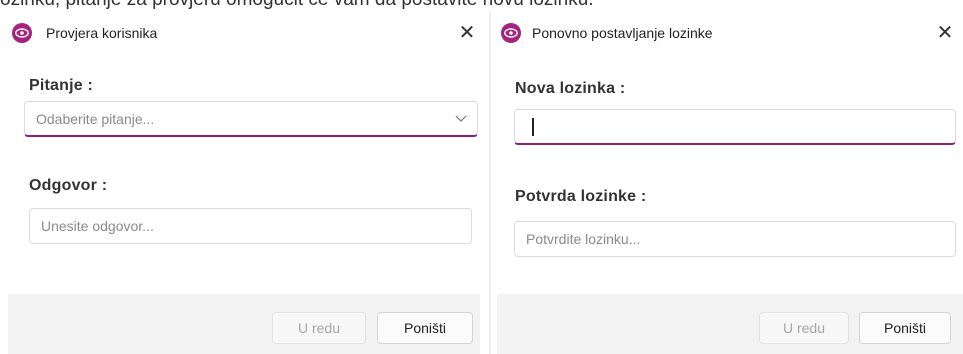  Describe the element at coordinates (533, 127) in the screenshot. I see `text-caret` at that location.